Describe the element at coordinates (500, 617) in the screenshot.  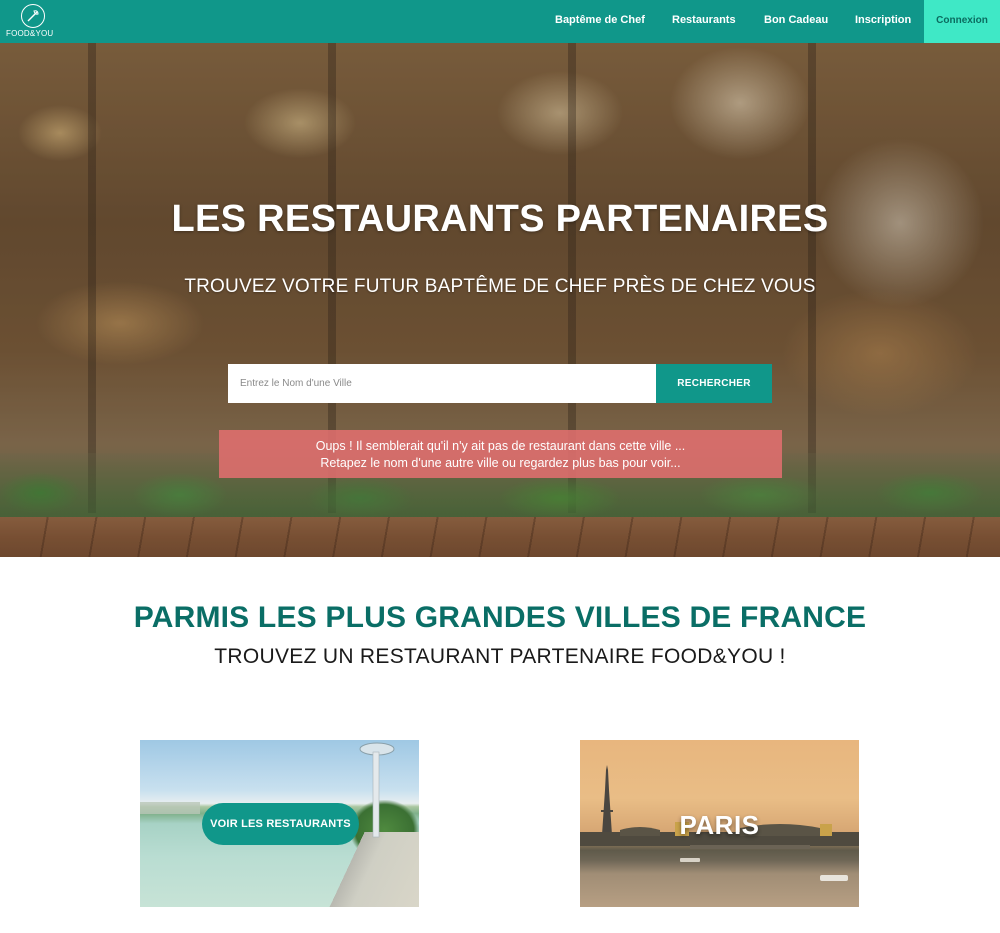
I see `section-title: PARMIS LES PLUS GRANDES VILLES DE FRANCE` at that location.